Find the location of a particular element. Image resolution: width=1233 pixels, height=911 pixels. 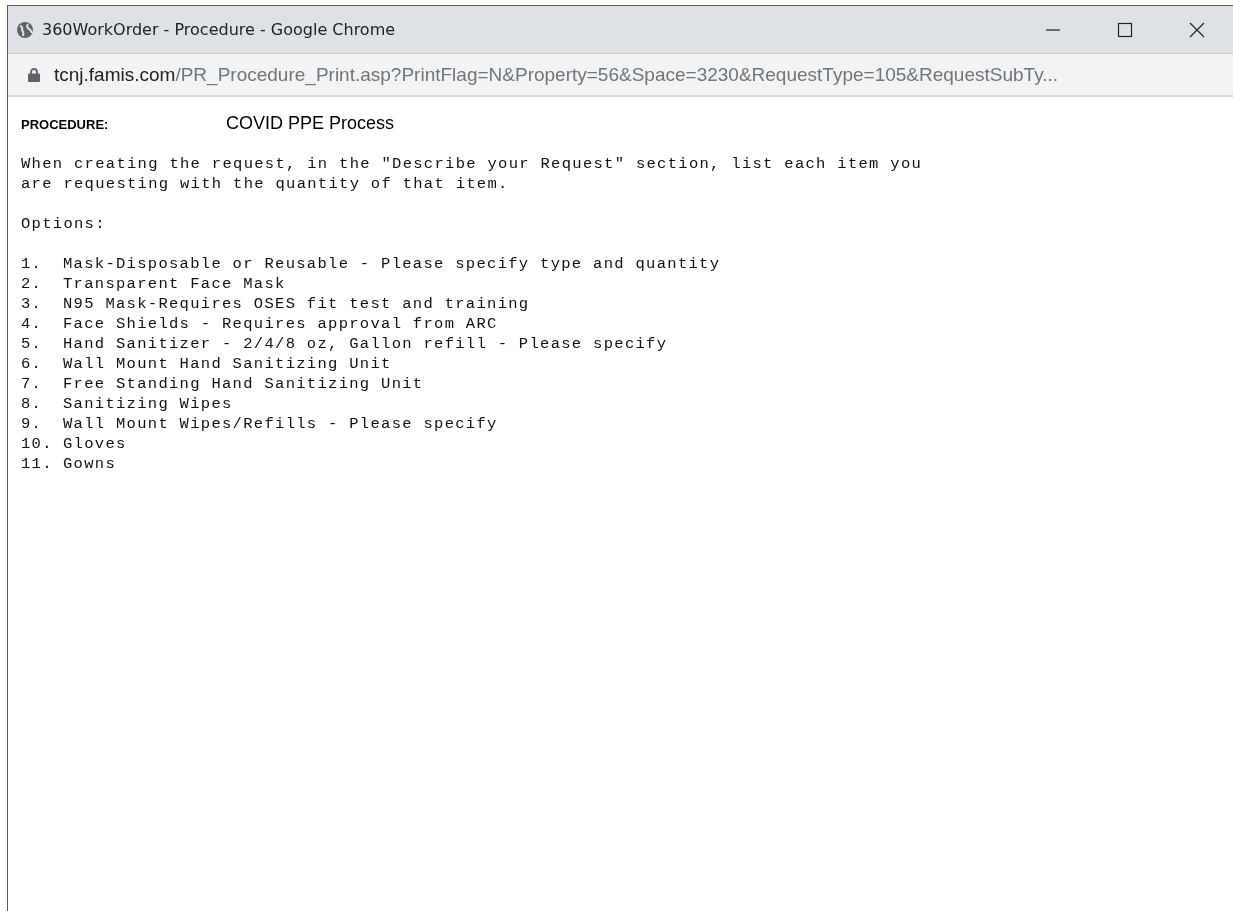

close-icon is located at coordinates (1197, 29).